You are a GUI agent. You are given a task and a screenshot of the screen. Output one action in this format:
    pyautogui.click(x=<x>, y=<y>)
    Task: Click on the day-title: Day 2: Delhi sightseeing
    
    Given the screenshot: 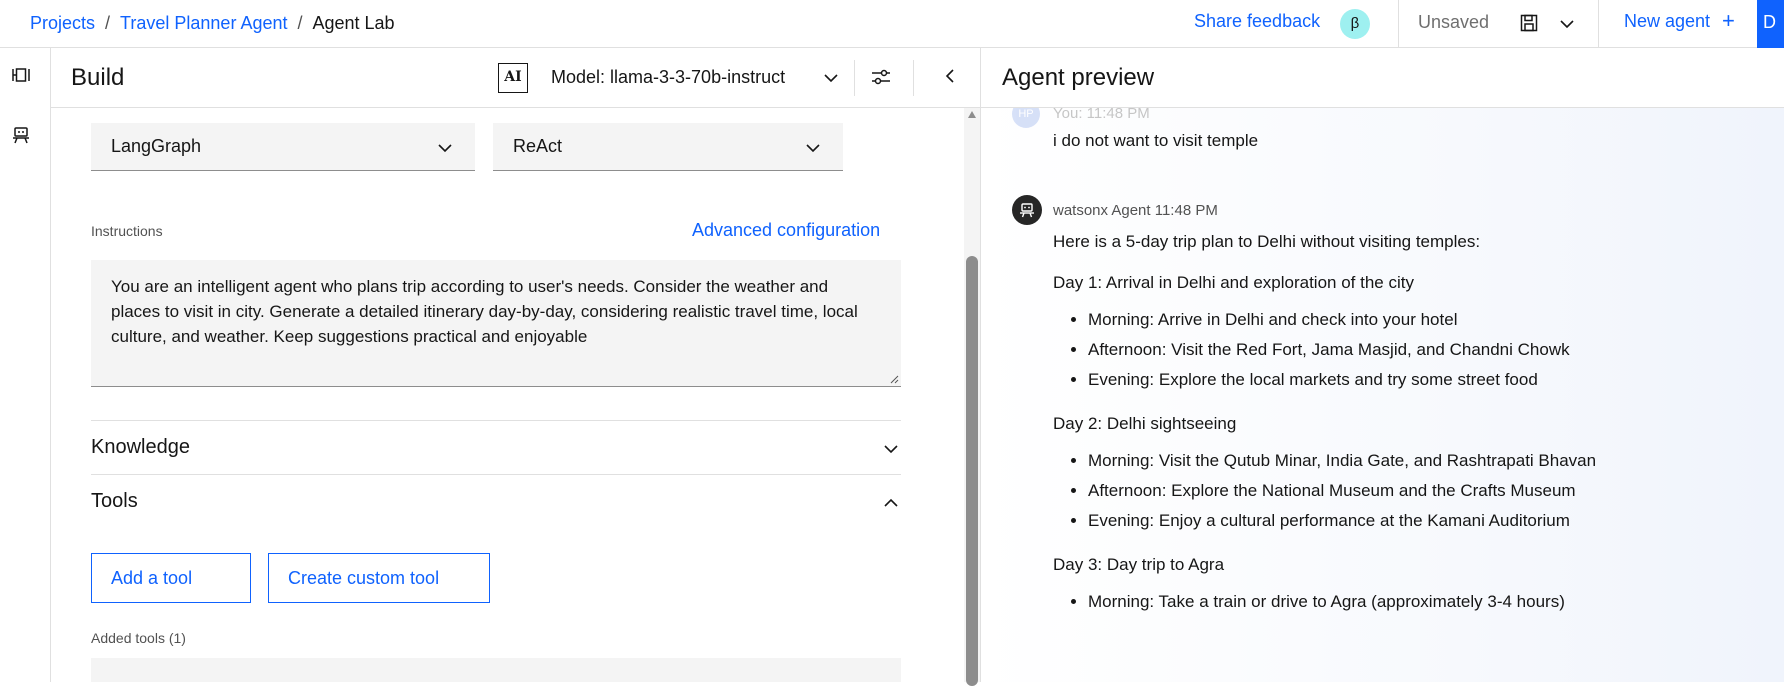 What is the action you would take?
    pyautogui.click(x=1145, y=423)
    